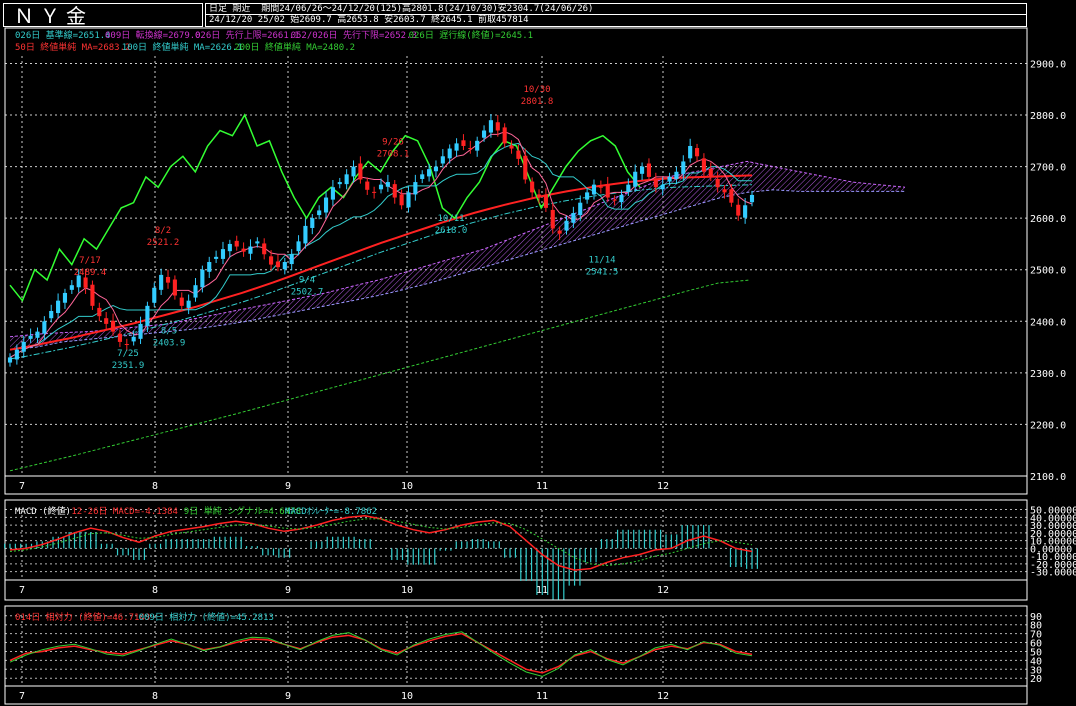  Describe the element at coordinates (22, 696) in the screenshot. I see `rsi-x-tick-label: 7` at that location.